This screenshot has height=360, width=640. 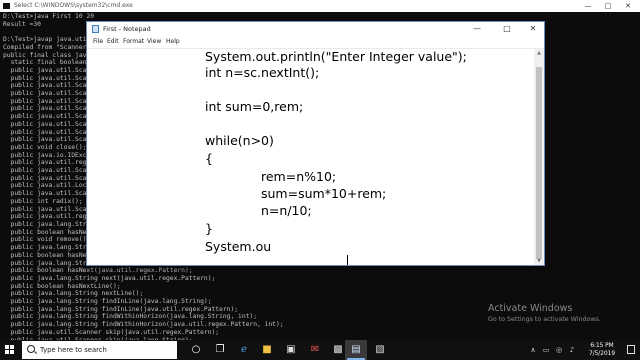 What do you see at coordinates (559, 350) in the screenshot?
I see `wifi-icon: ◎` at bounding box center [559, 350].